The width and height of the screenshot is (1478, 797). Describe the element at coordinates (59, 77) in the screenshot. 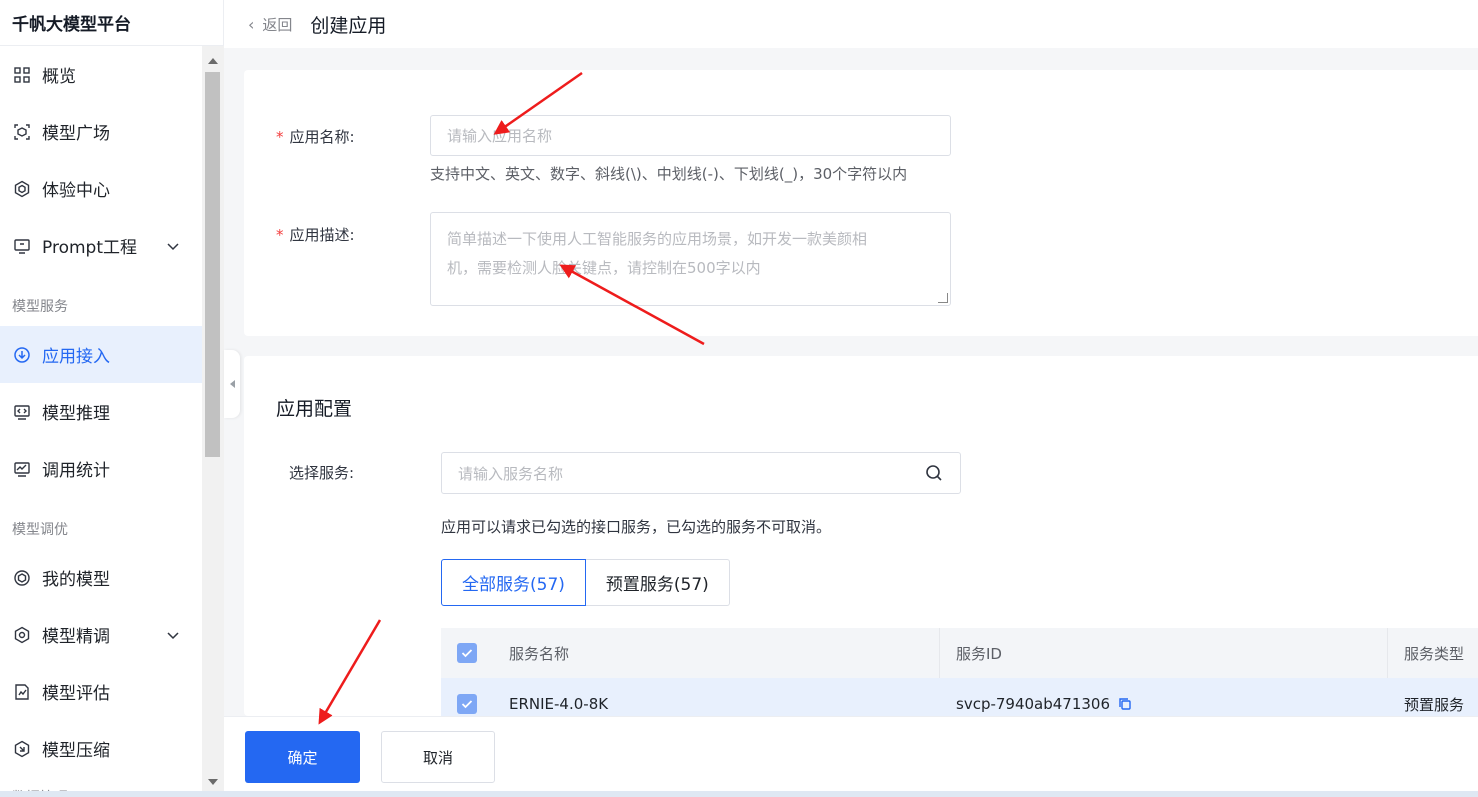

I see `sidebar-item-label: 概览` at that location.